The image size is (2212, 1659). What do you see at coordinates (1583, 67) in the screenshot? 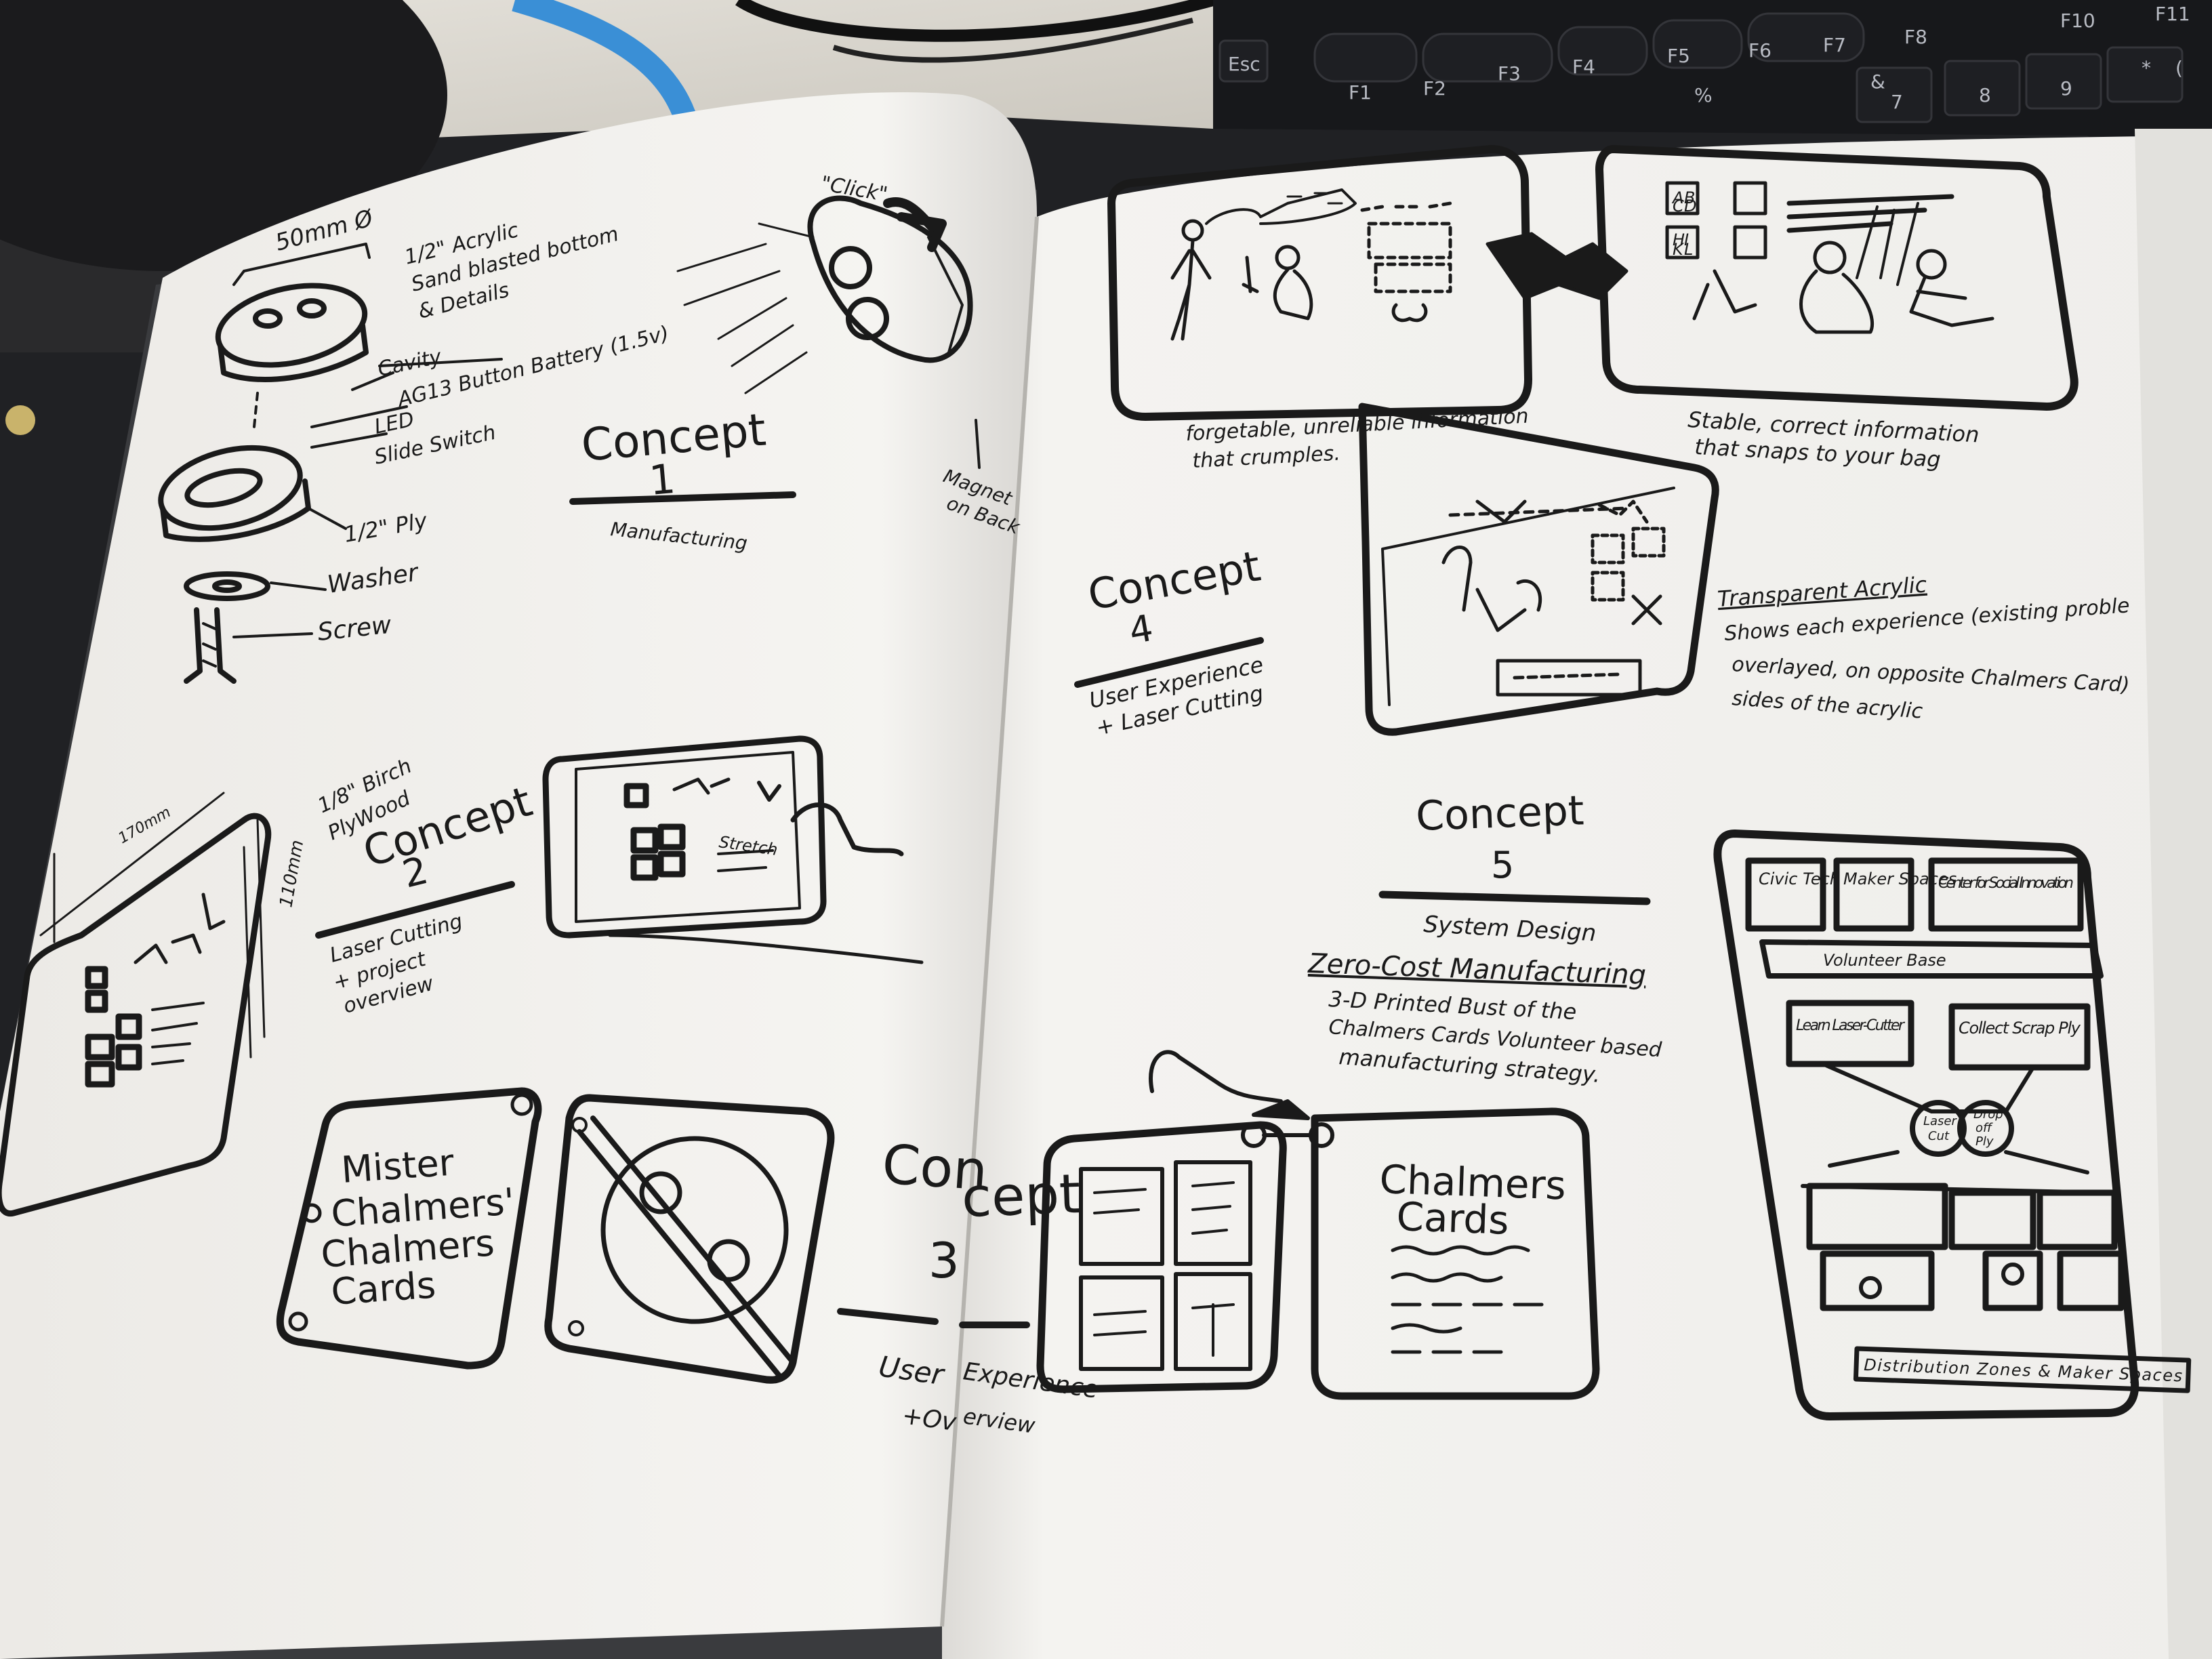
I see `key-f4: F4` at bounding box center [1583, 67].